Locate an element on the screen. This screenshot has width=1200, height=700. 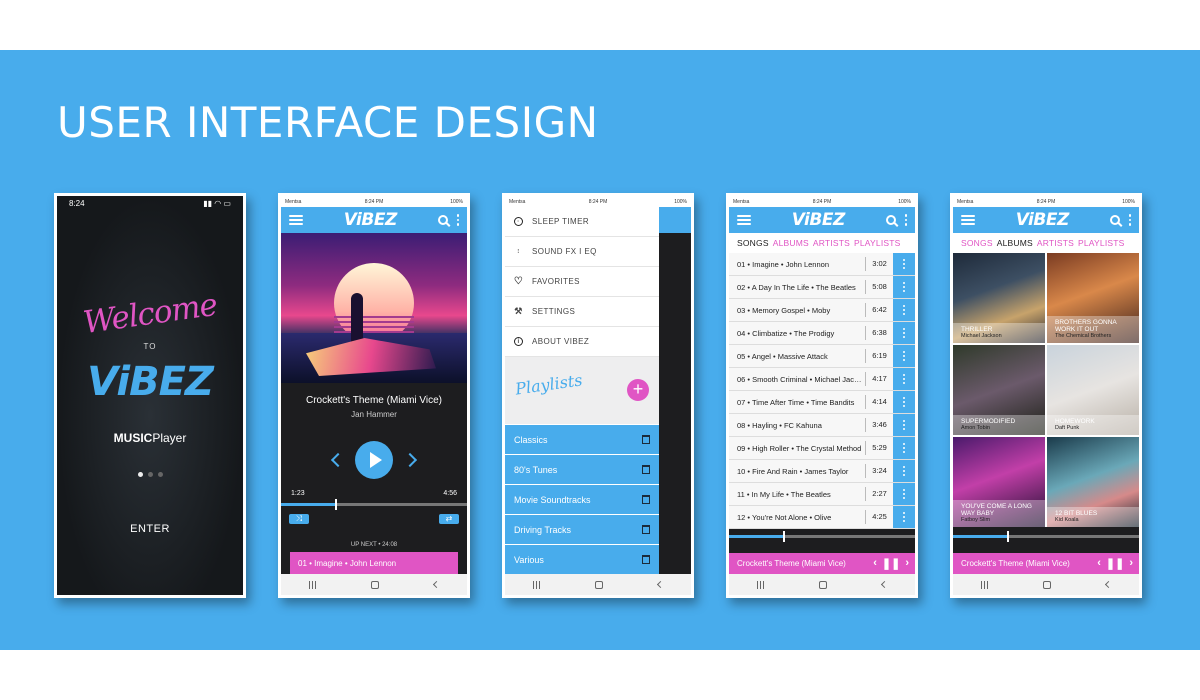
menu-item-favorites: ♡ FAVORITES is located at coordinates (582, 282).